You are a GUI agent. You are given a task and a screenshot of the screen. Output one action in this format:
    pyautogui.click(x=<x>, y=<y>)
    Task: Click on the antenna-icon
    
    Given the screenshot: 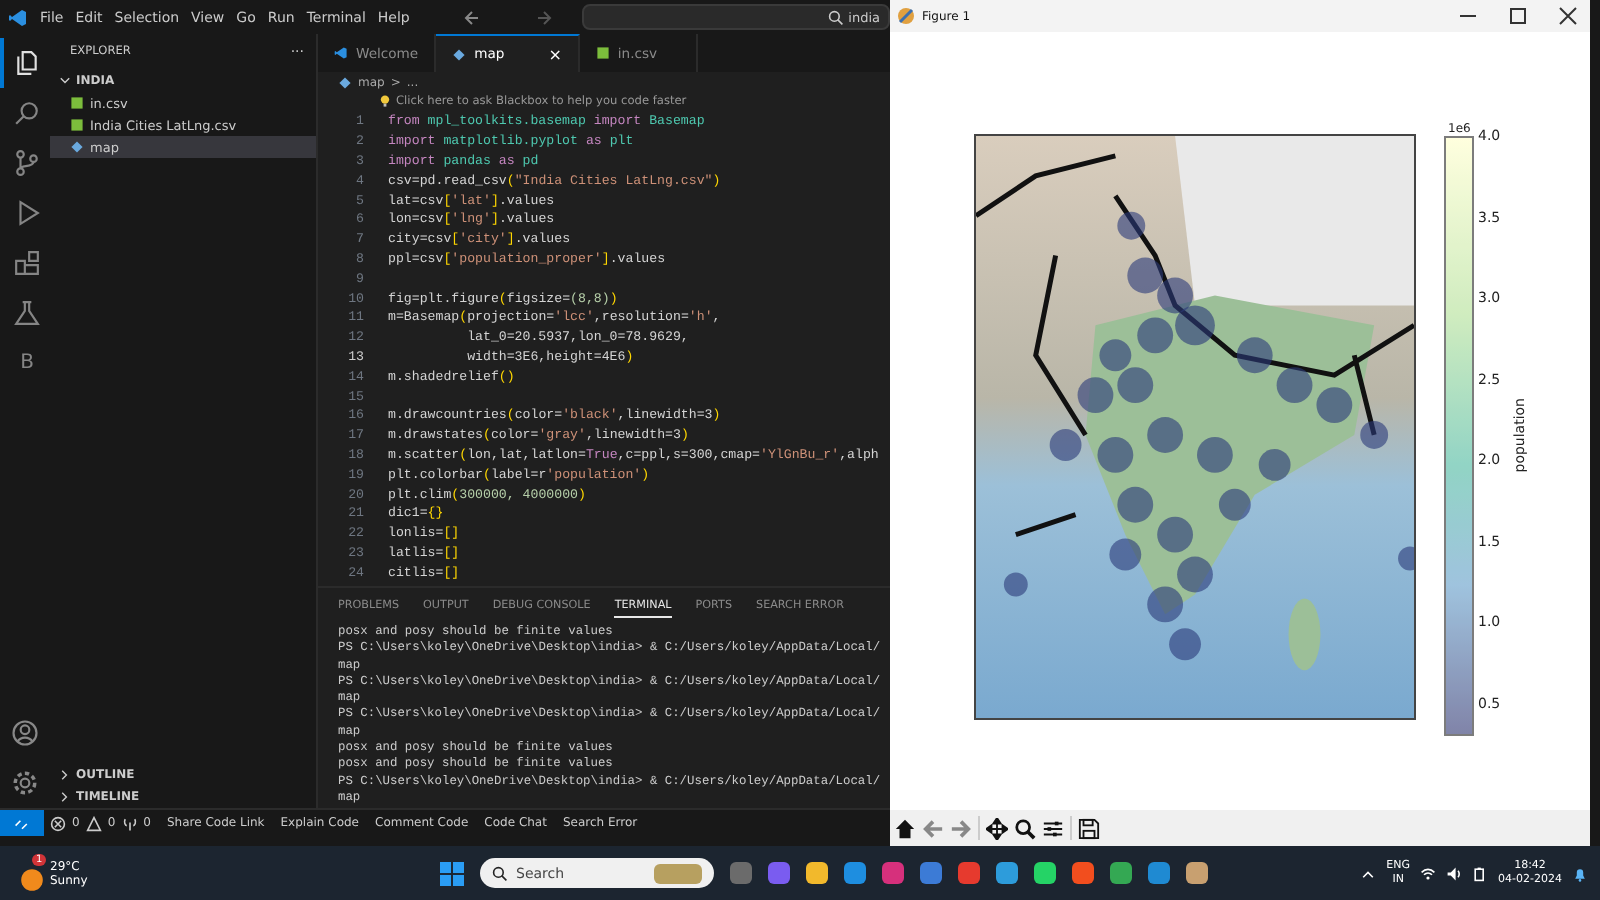 What is the action you would take?
    pyautogui.click(x=129, y=823)
    